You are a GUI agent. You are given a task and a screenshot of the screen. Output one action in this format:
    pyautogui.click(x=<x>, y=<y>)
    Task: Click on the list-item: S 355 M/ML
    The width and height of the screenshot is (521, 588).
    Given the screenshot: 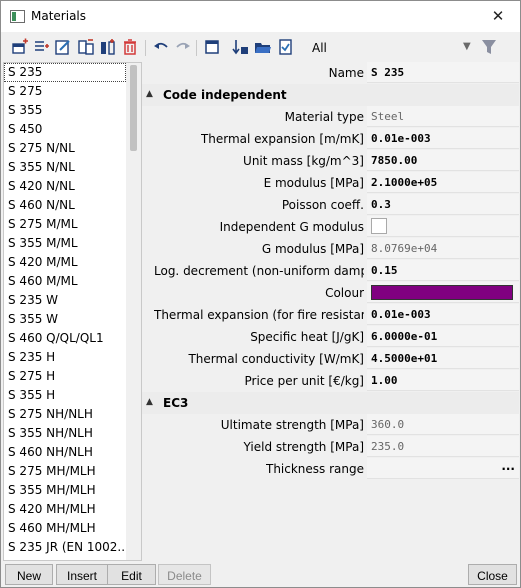 What is the action you would take?
    pyautogui.click(x=65, y=243)
    